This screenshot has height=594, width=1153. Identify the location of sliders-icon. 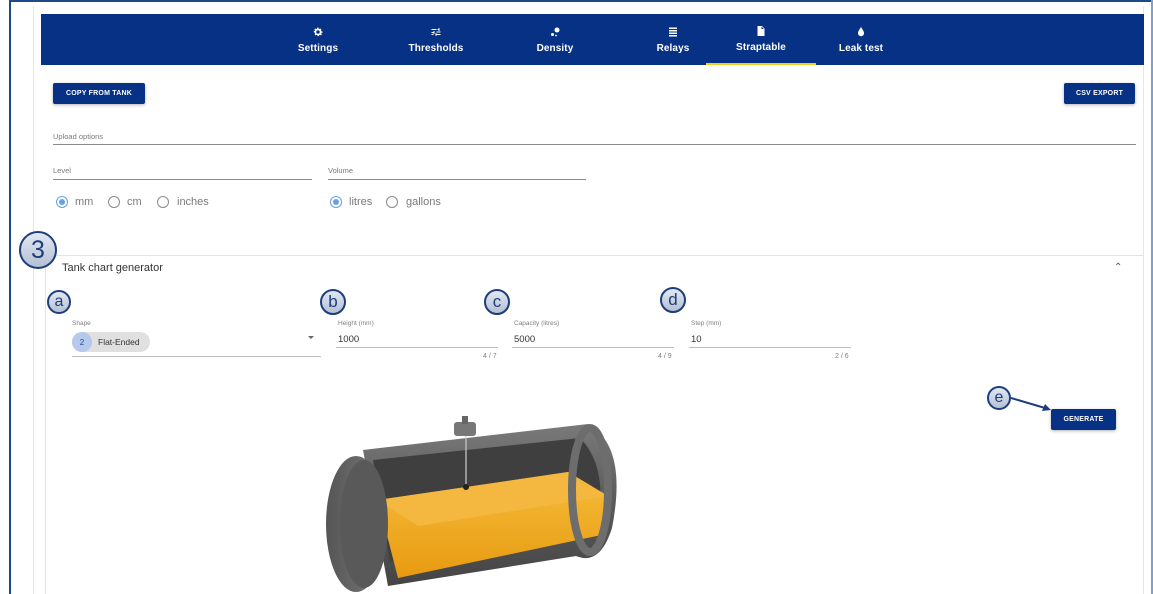
(436, 31).